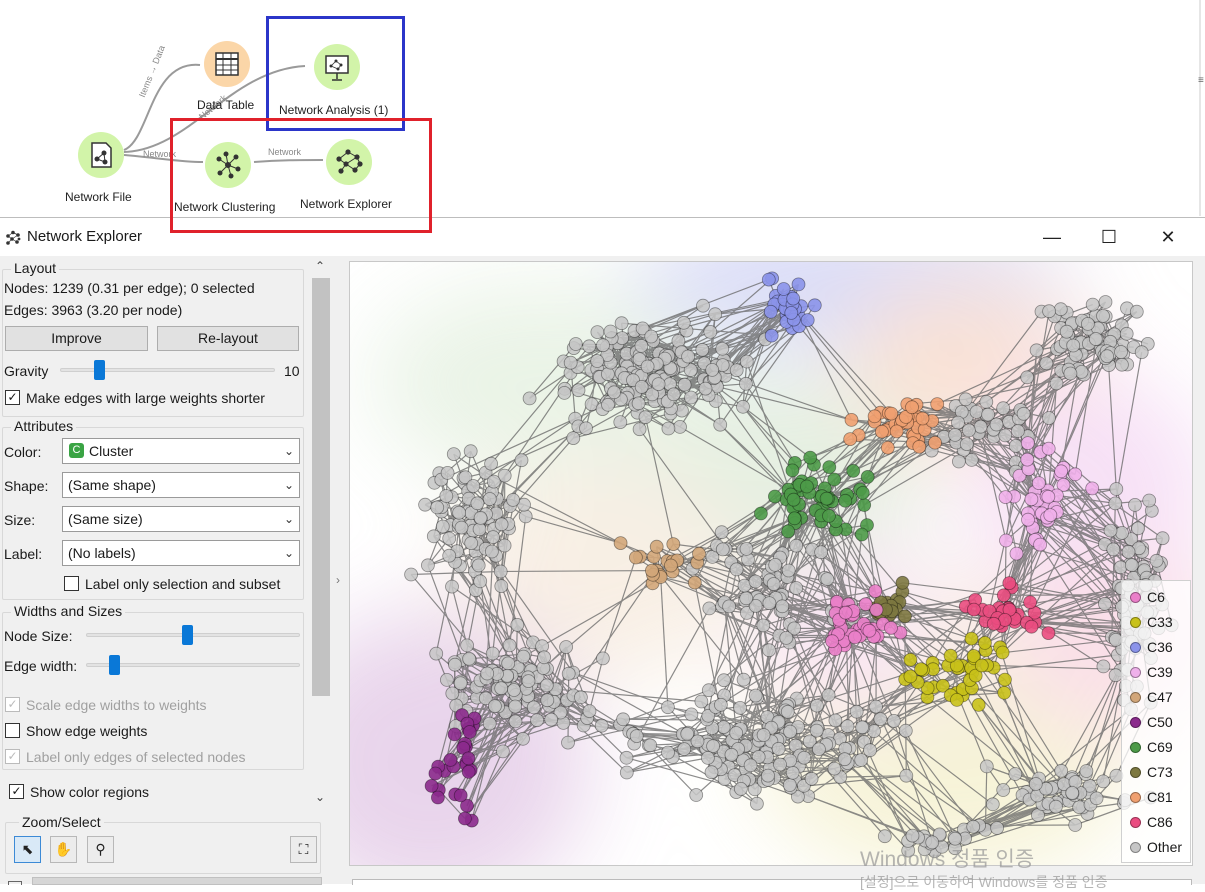 The width and height of the screenshot is (1205, 892). I want to click on node-size-slider-handle, so click(187, 635).